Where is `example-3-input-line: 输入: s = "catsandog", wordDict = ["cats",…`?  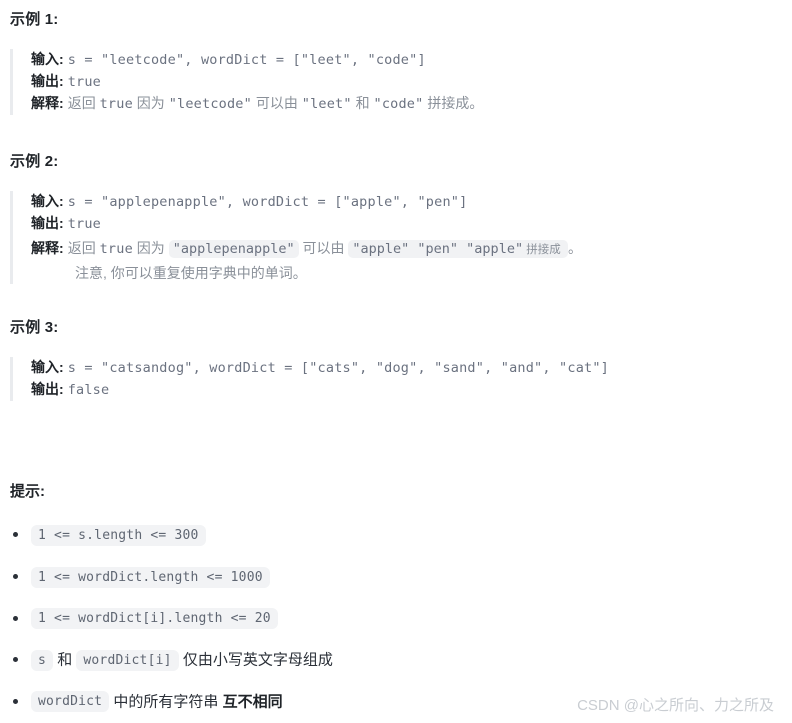 example-3-input-line: 输入: s = "catsandog", wordDict = ["cats",… is located at coordinates (411, 368).